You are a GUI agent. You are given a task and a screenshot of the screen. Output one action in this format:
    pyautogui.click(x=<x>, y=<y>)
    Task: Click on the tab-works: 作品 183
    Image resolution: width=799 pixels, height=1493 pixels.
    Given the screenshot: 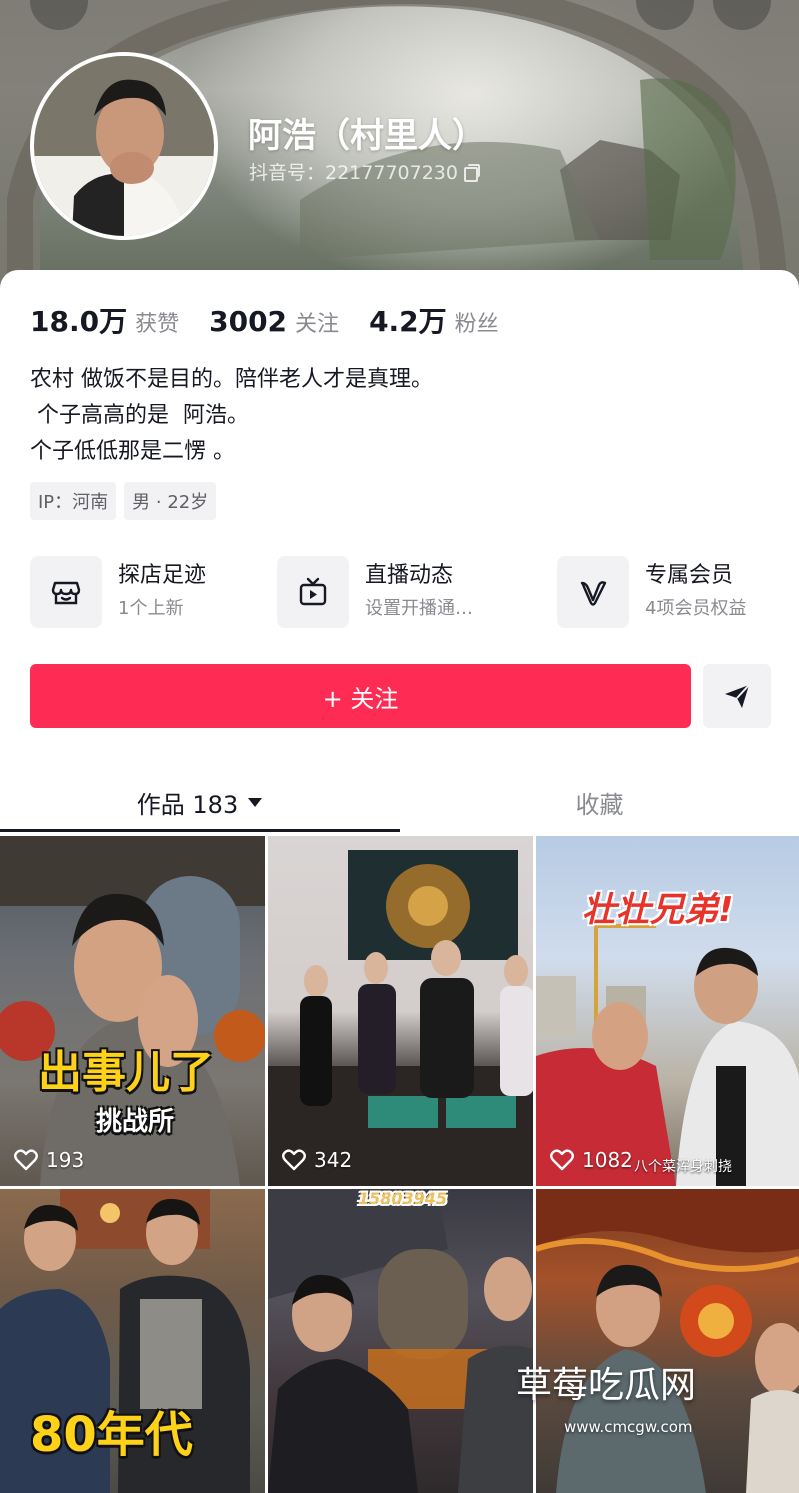 What is the action you would take?
    pyautogui.click(x=199, y=802)
    